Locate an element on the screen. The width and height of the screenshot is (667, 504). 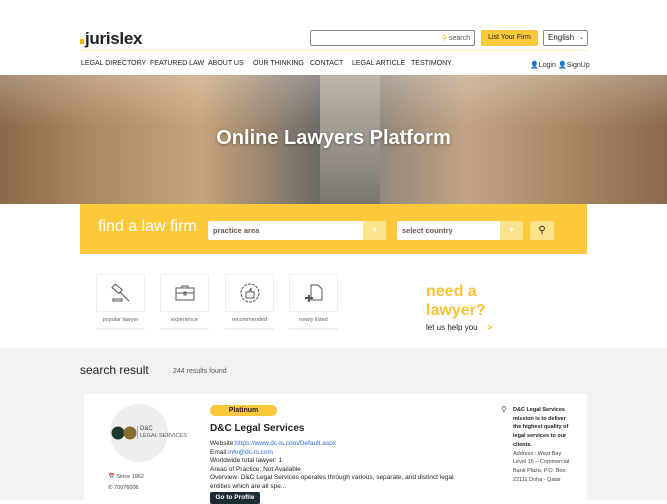
signup-link: 👤SignUp is located at coordinates (574, 65).